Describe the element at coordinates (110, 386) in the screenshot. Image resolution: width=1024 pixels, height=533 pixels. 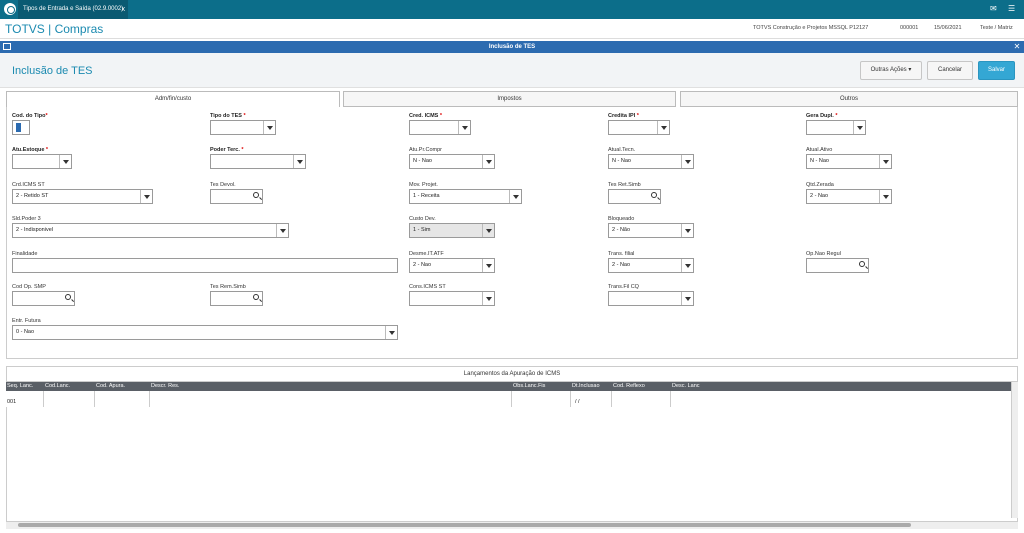
I see `col-cod-apura: Cod. Apura.` at that location.